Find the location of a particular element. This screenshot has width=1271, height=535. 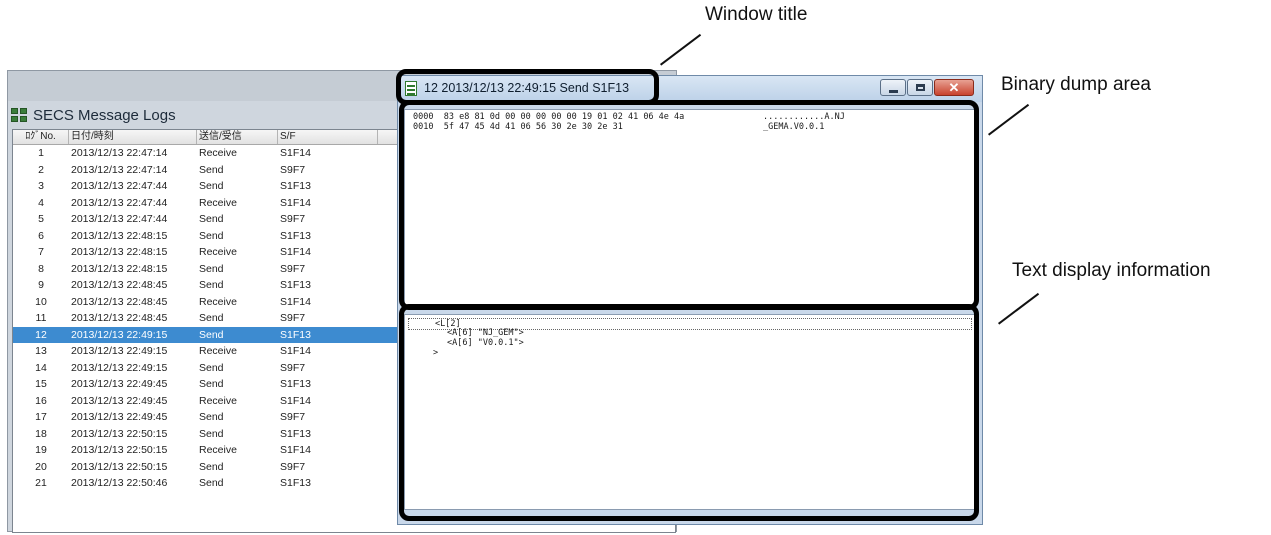

cell-datetime: 2013/12/13 22:50:46 is located at coordinates (119, 483).